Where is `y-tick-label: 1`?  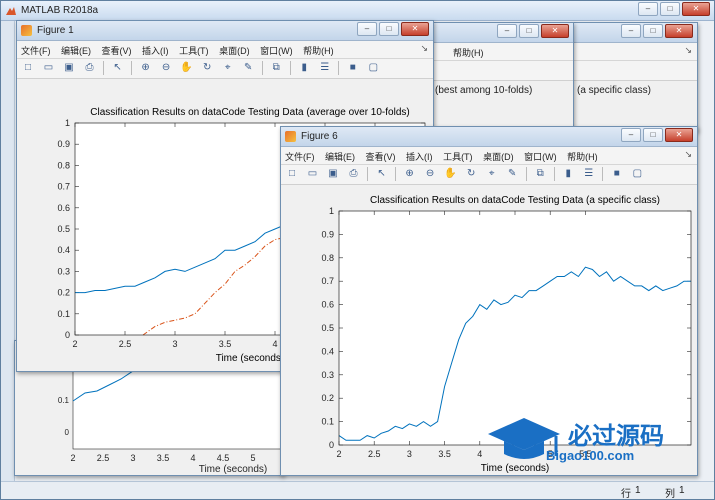 y-tick-label: 1 is located at coordinates (67, 123).